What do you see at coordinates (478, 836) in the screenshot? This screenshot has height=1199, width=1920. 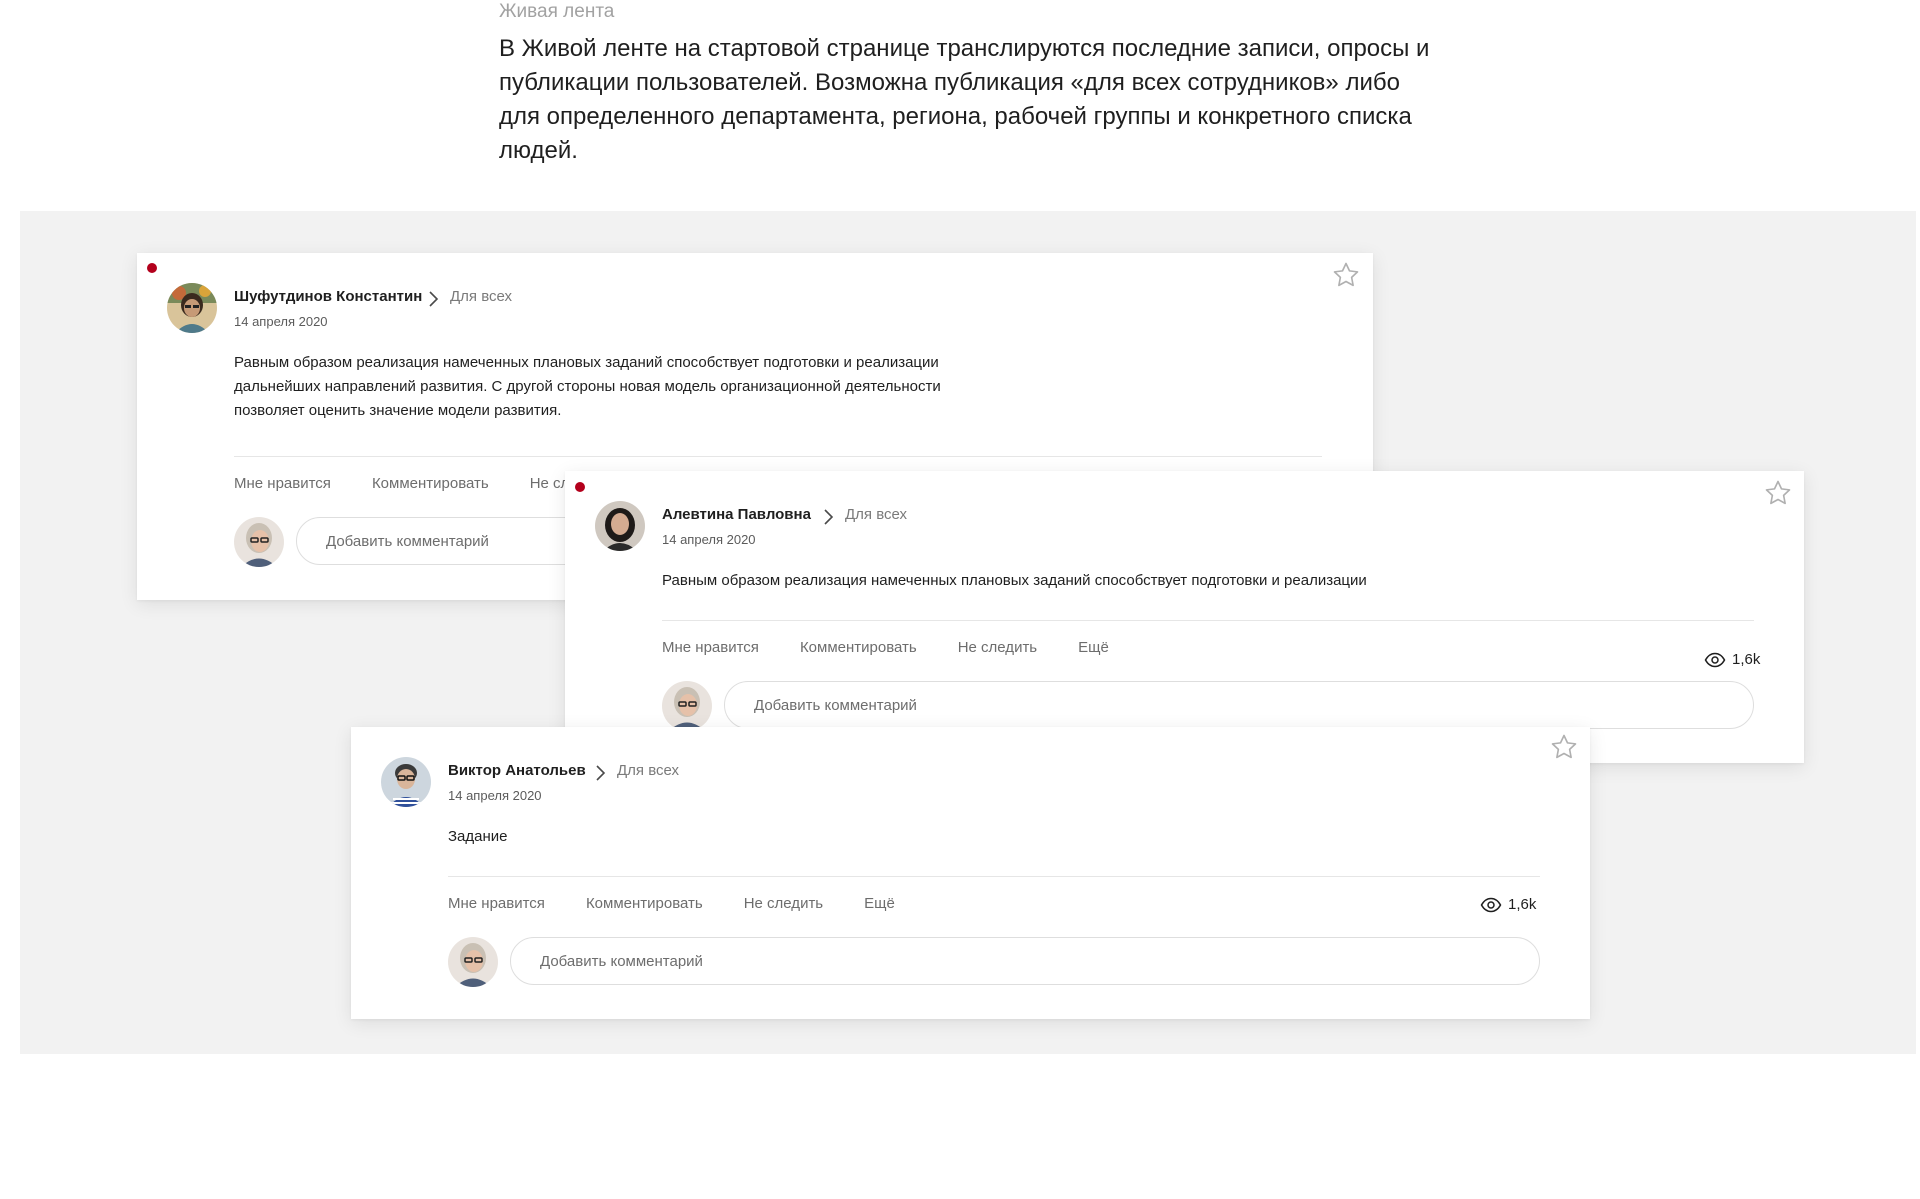 I see `post-body: Задание` at bounding box center [478, 836].